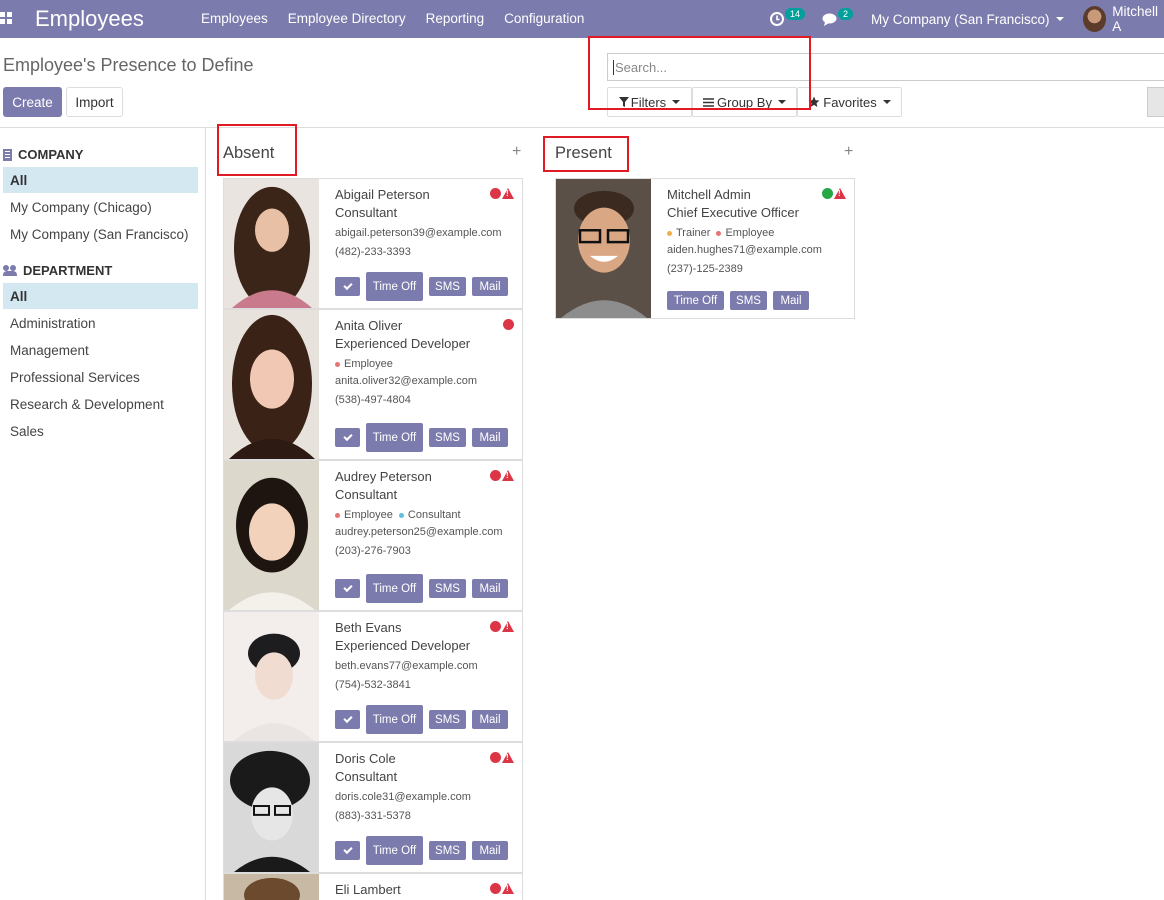  Describe the element at coordinates (373, 816) in the screenshot. I see `employee-phone: (883)-331-5378` at that location.